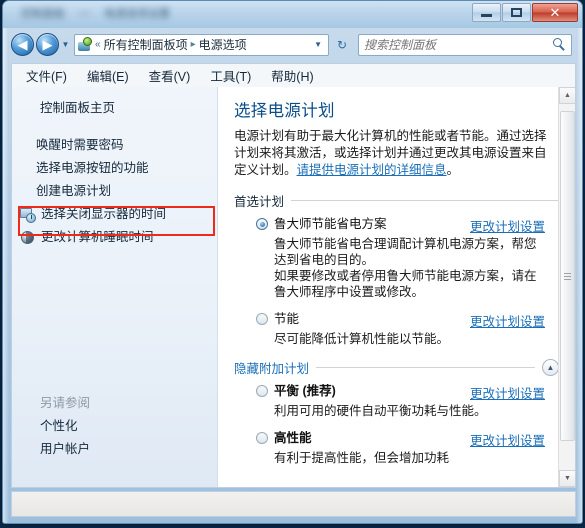 This screenshot has width=585, height=528. Describe the element at coordinates (170, 75) in the screenshot. I see `menu-item-view: 查看(V)` at that location.